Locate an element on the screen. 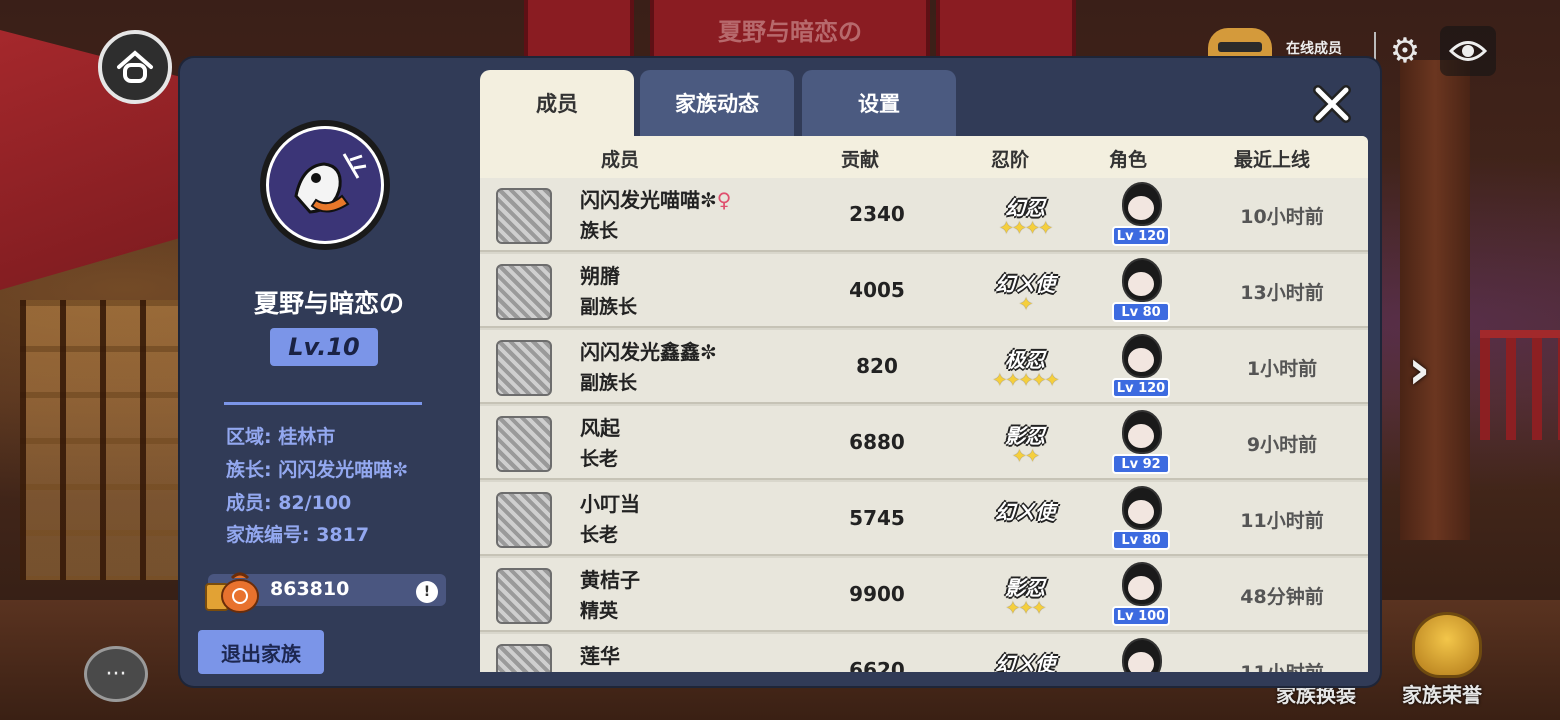 The image size is (1560, 720). member-name: 莲华 is located at coordinates (600, 656).